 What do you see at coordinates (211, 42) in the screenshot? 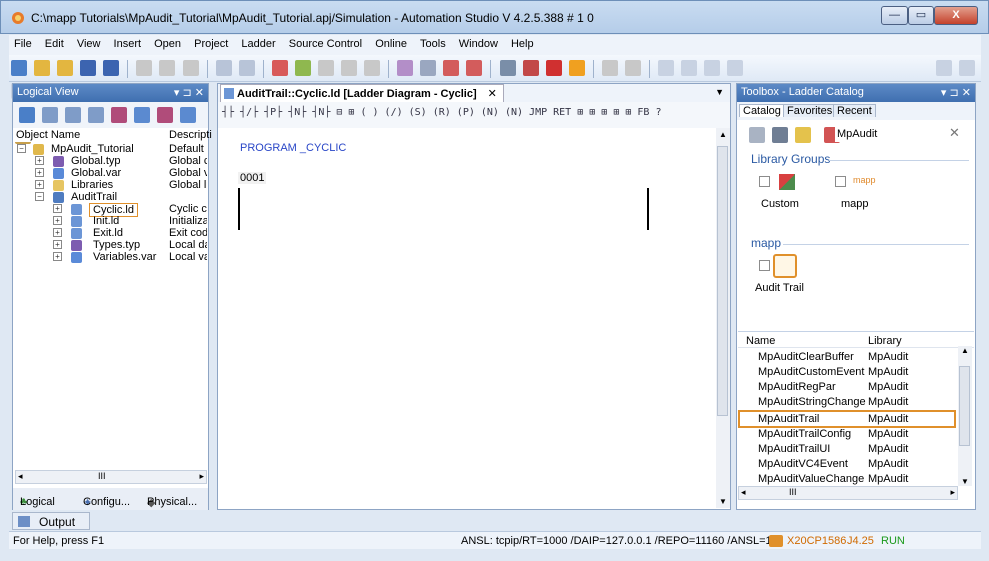
I see `menu-project: Project` at bounding box center [211, 42].